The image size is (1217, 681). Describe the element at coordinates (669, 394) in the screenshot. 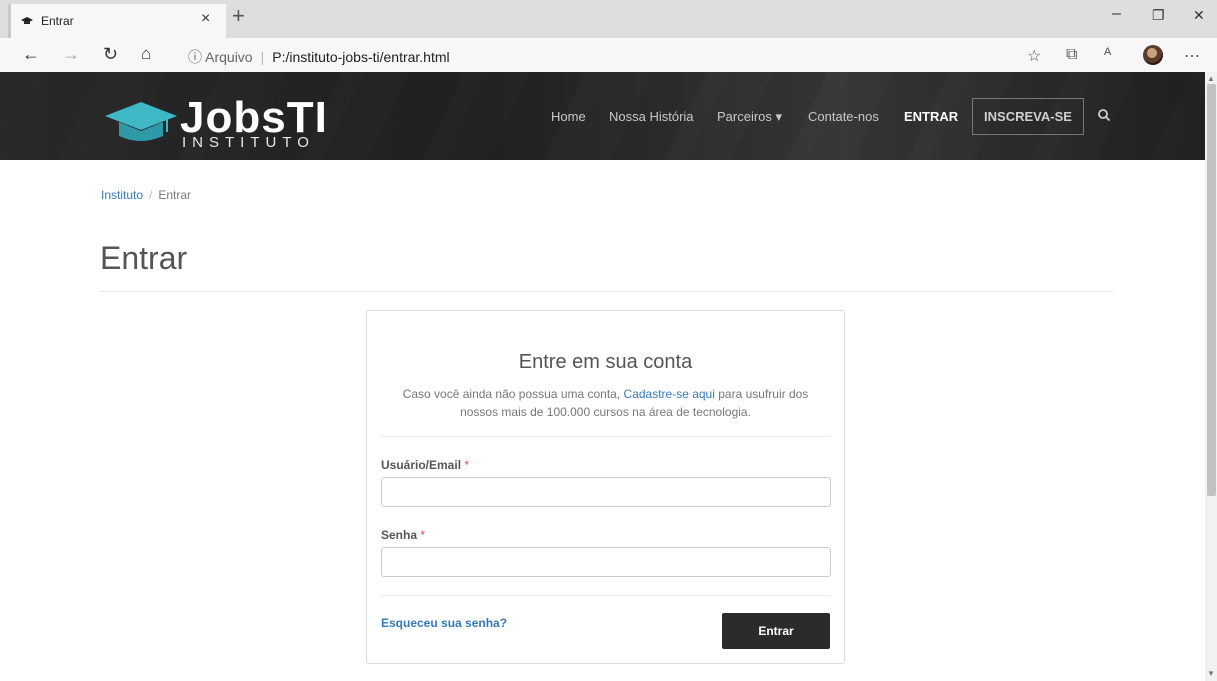

I see `signup-link: Cadastre-se aqui` at that location.